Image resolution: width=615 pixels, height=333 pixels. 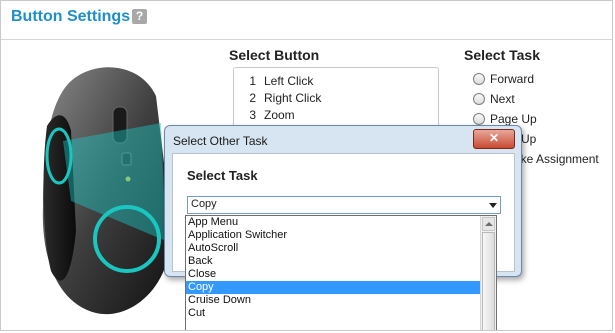 I want to click on button-list: 1 Left Click 2 Right Click 3 Zoom, so click(x=336, y=100).